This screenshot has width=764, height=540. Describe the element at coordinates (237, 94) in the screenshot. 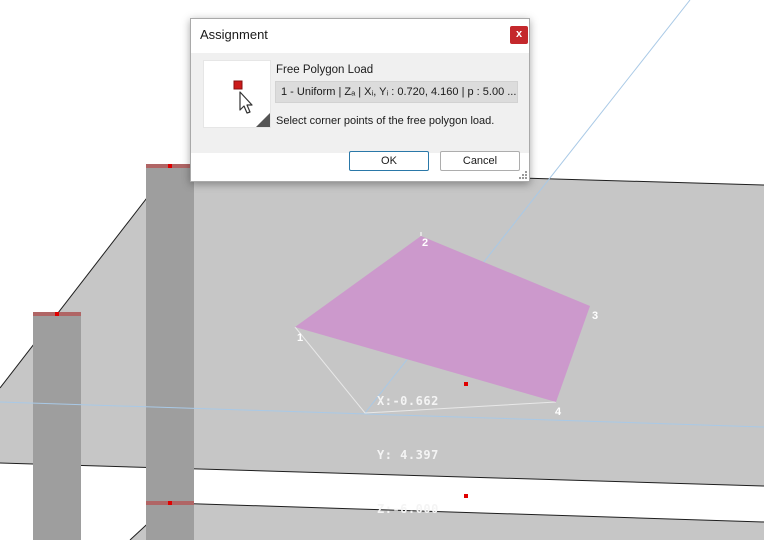

I see `pick-cursor-icon` at that location.